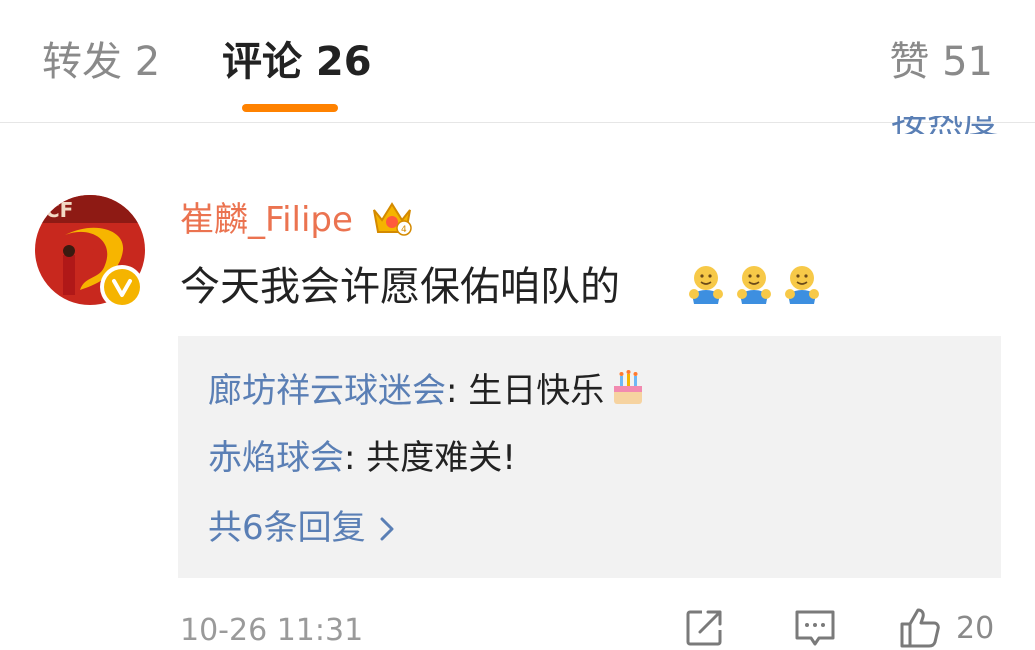 Image resolution: width=1035 pixels, height=650 pixels. What do you see at coordinates (536, 391) in the screenshot?
I see `reply-text: 生日快乐` at bounding box center [536, 391].